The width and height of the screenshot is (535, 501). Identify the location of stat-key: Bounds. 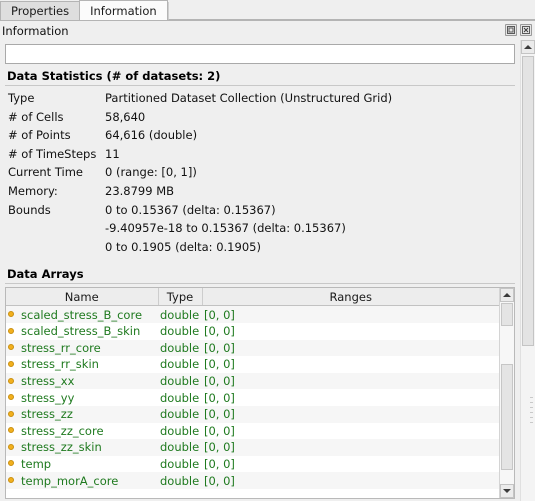
(29, 209).